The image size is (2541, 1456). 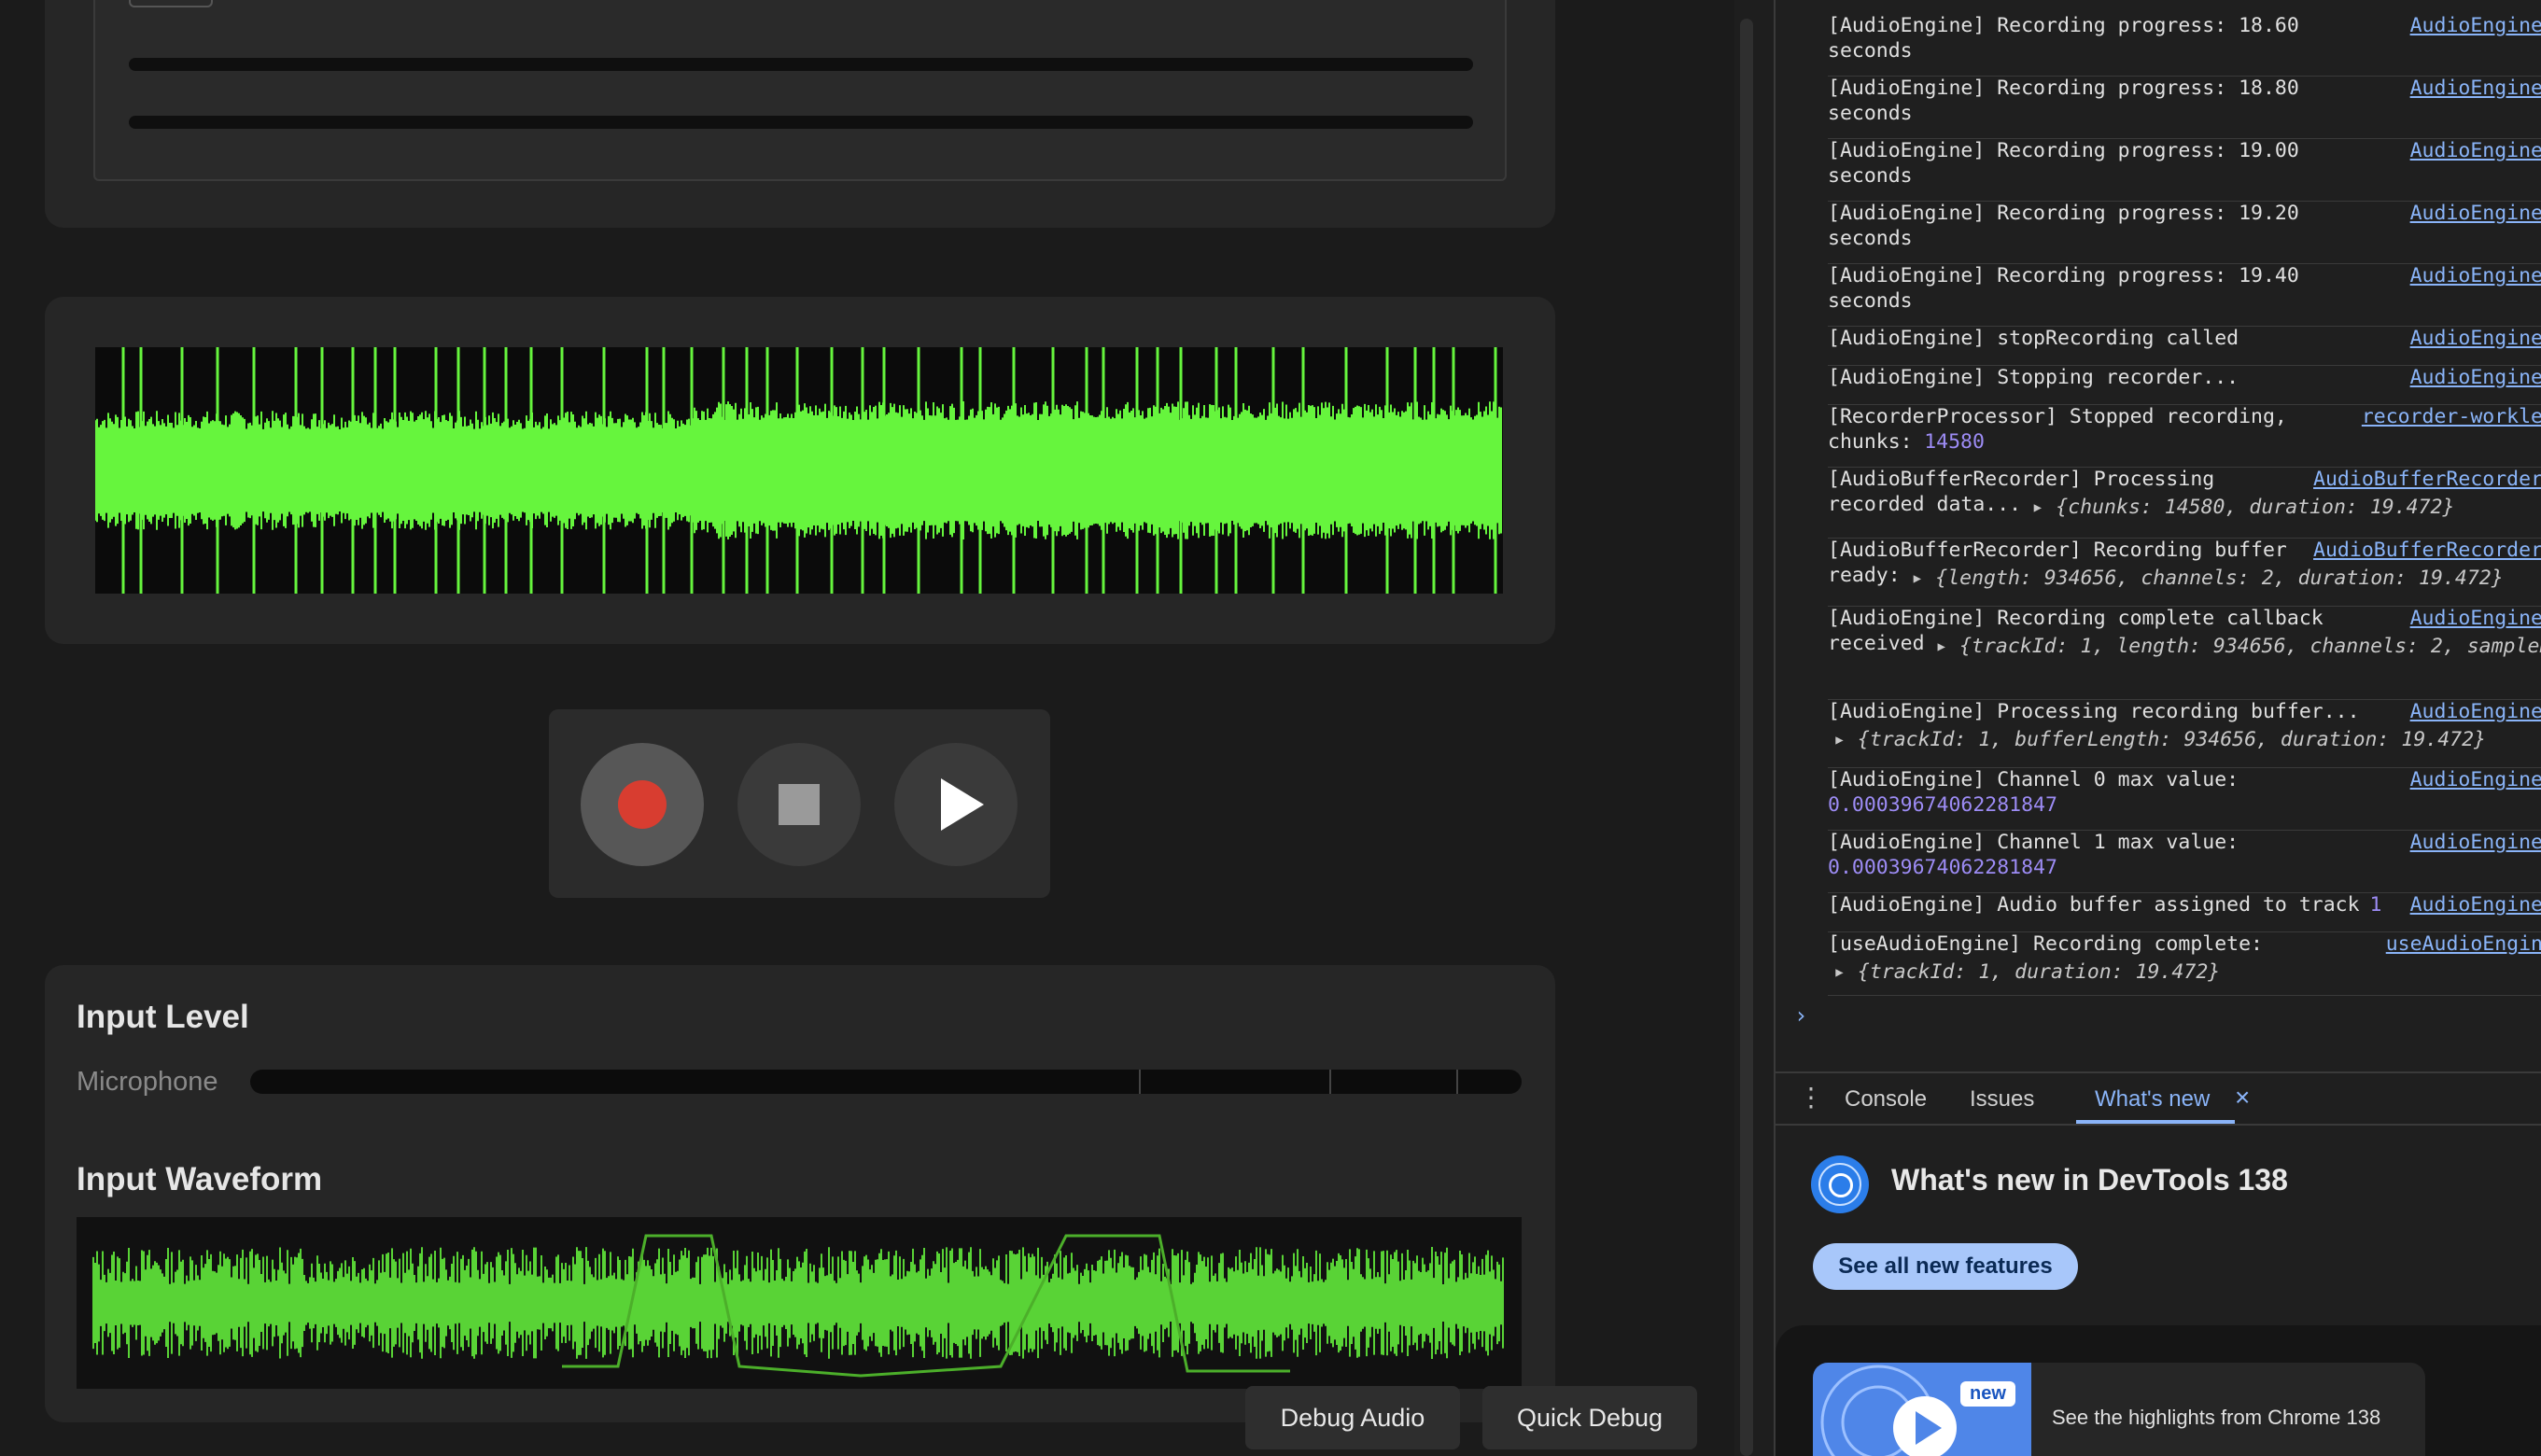 What do you see at coordinates (2451, 416) in the screenshot?
I see `log-source-link: recorder-workle` at bounding box center [2451, 416].